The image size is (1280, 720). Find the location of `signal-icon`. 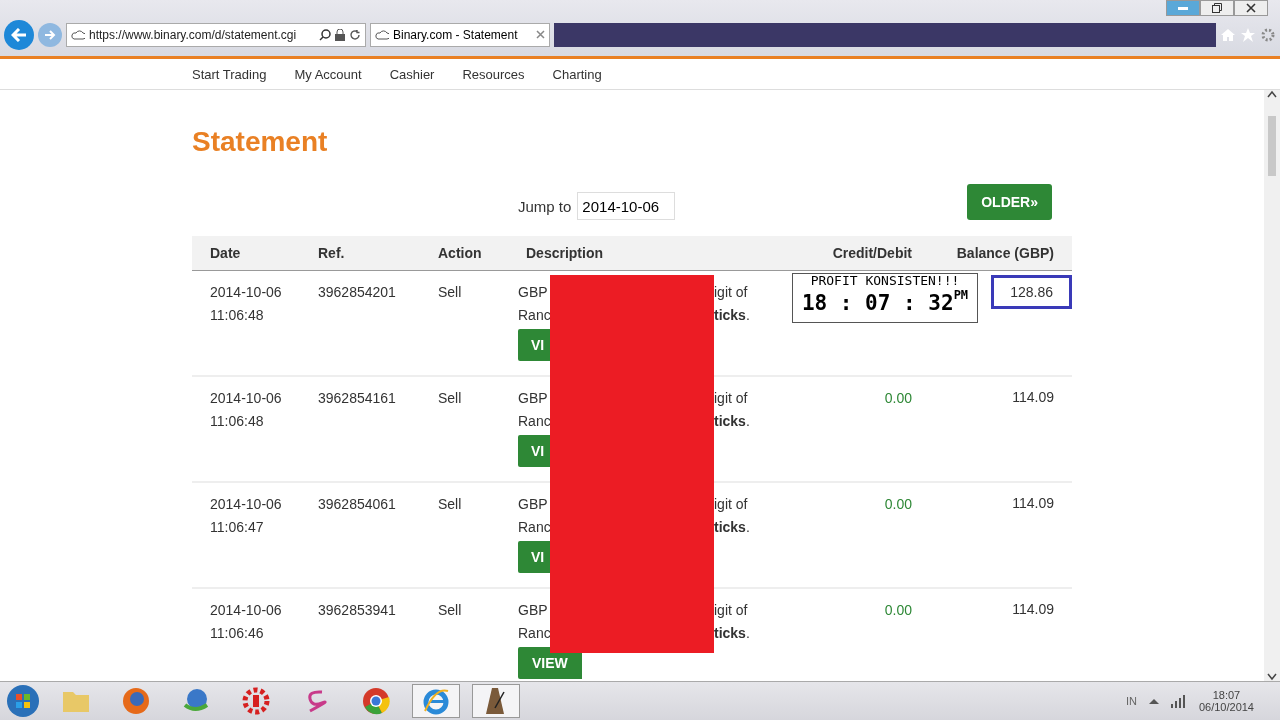

signal-icon is located at coordinates (1178, 701).